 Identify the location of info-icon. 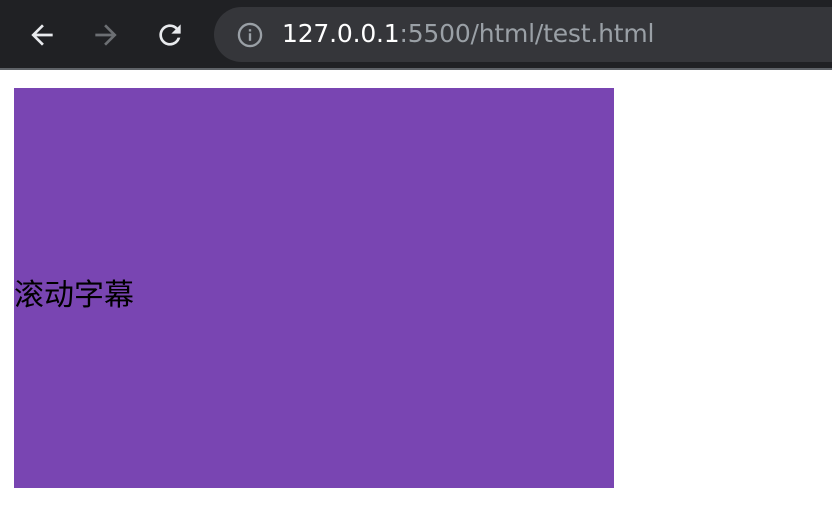
(250, 35).